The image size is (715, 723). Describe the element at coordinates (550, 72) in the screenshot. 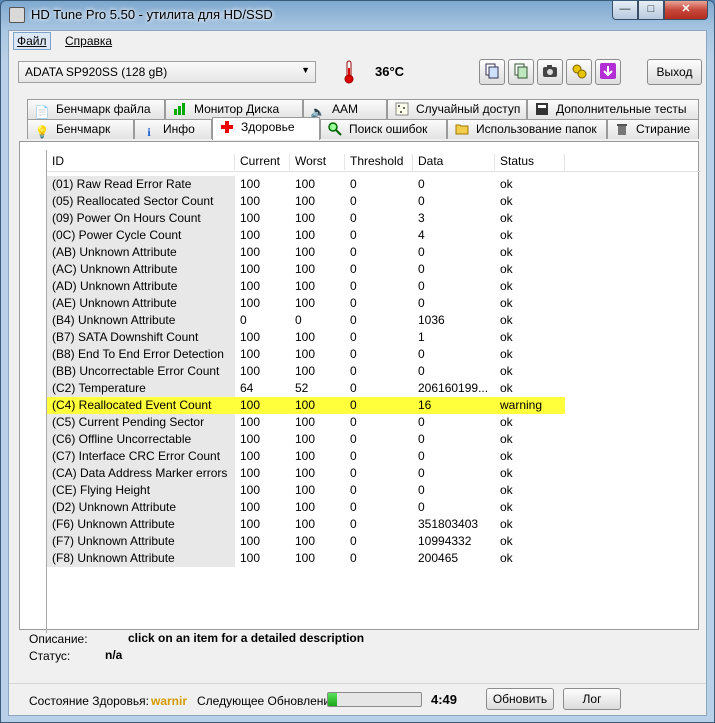

I see `screenshot-button` at that location.